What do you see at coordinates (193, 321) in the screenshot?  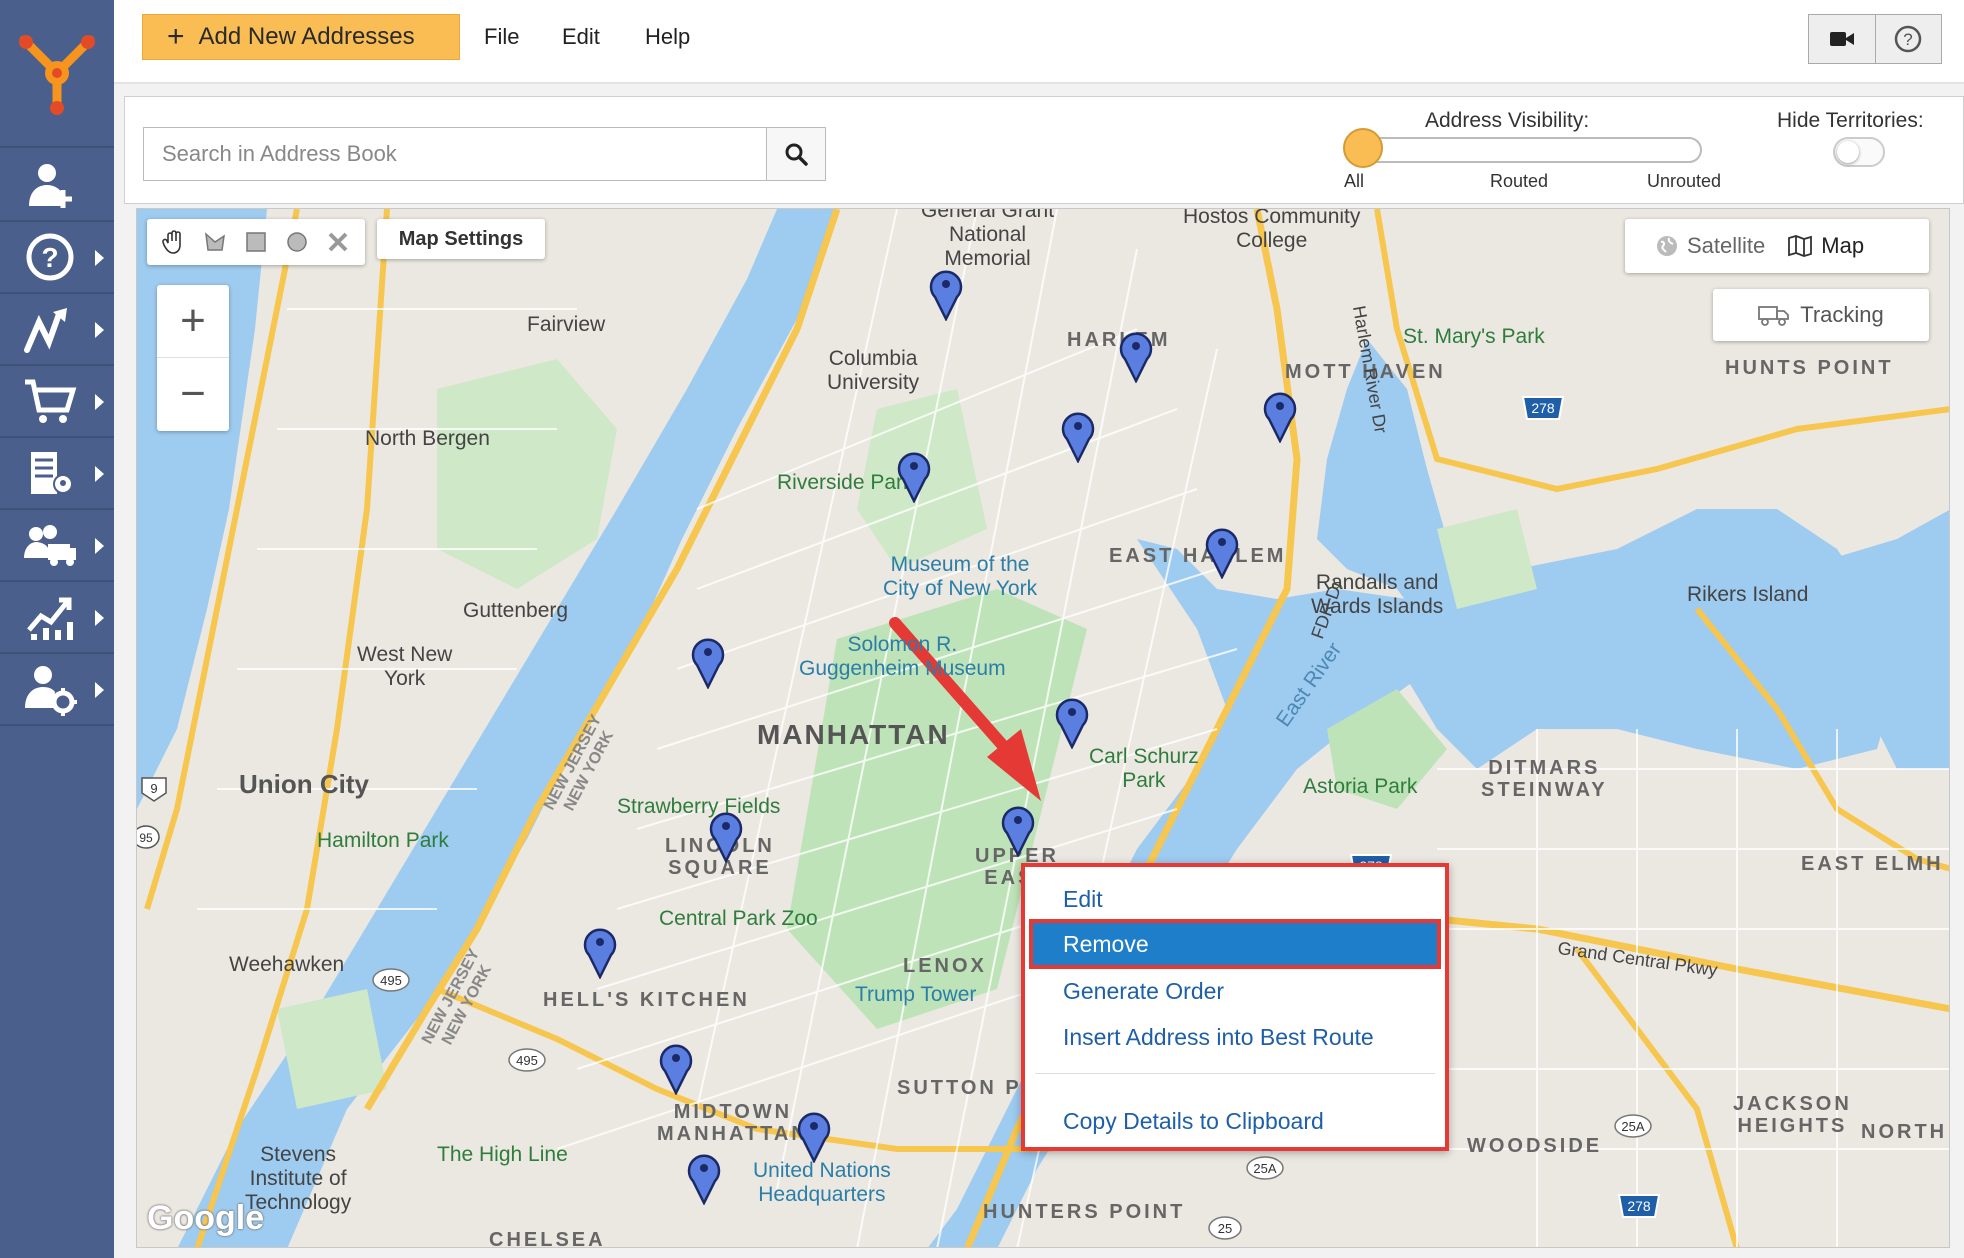 I see `zoom-in-button: +` at bounding box center [193, 321].